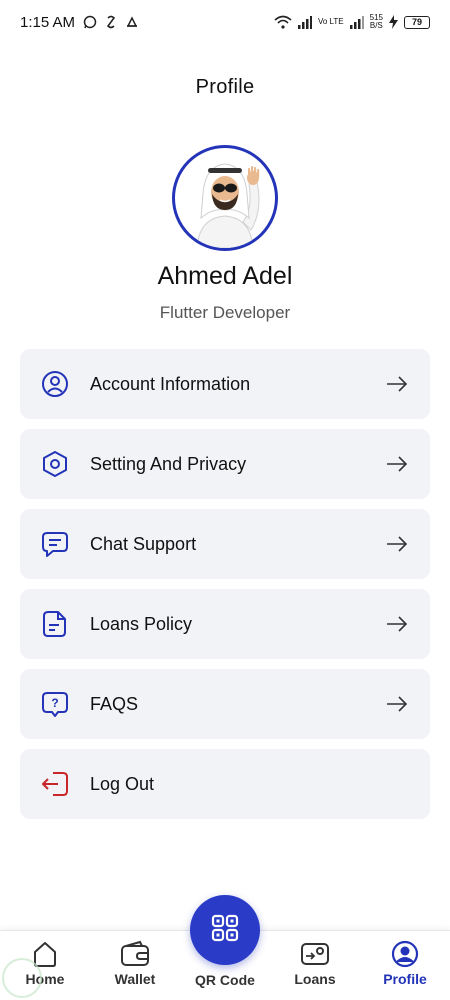 Image resolution: width=450 pixels, height=1000 pixels. What do you see at coordinates (225, 784) in the screenshot?
I see `menu-item-log-out: Log Out` at bounding box center [225, 784].